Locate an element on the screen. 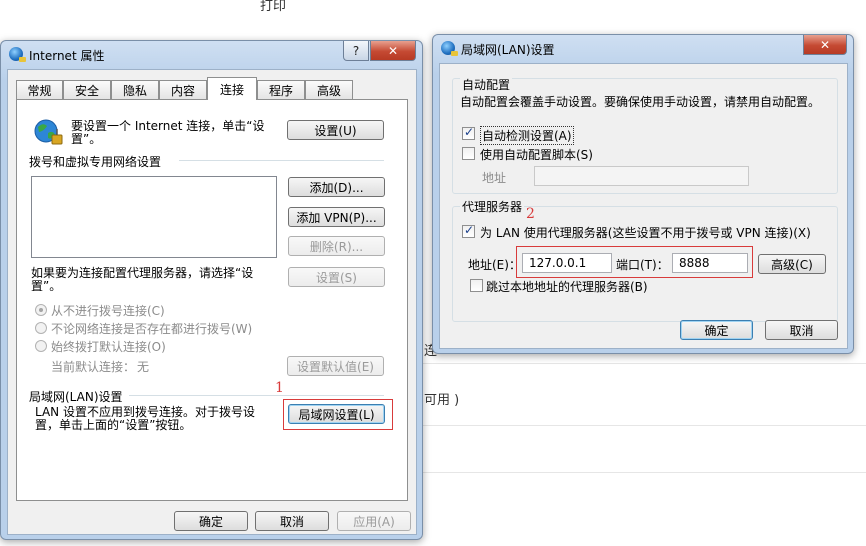 The width and height of the screenshot is (866, 546). dialup-header-line is located at coordinates (281, 160).